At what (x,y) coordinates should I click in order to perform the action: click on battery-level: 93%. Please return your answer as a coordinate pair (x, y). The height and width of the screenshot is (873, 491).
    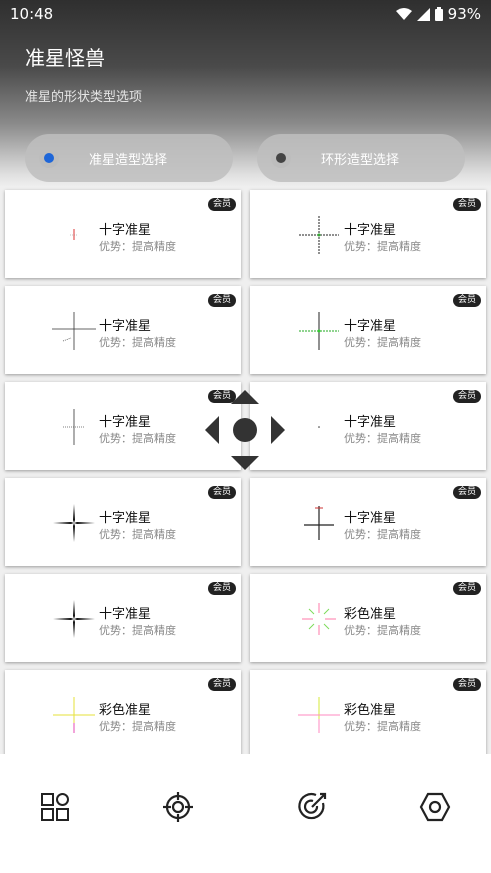
    Looking at the image, I should click on (464, 14).